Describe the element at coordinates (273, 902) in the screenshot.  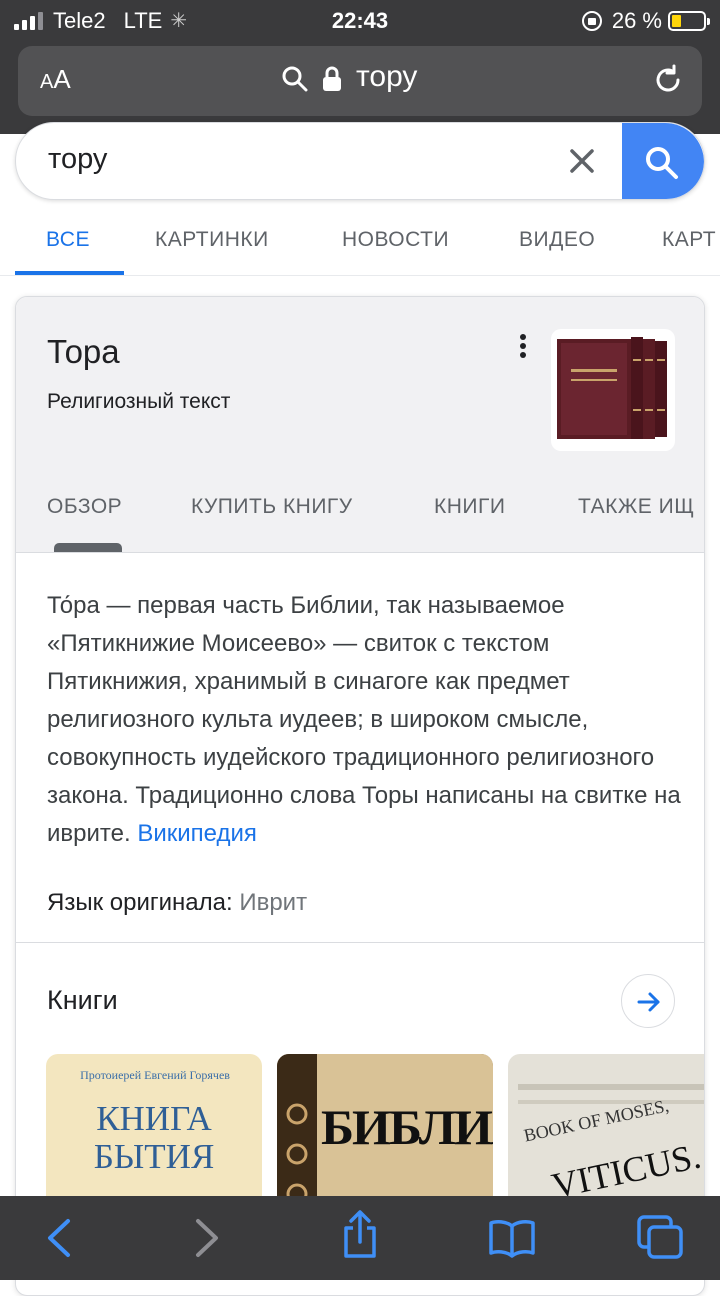
I see `original-language-value: Иврит` at that location.